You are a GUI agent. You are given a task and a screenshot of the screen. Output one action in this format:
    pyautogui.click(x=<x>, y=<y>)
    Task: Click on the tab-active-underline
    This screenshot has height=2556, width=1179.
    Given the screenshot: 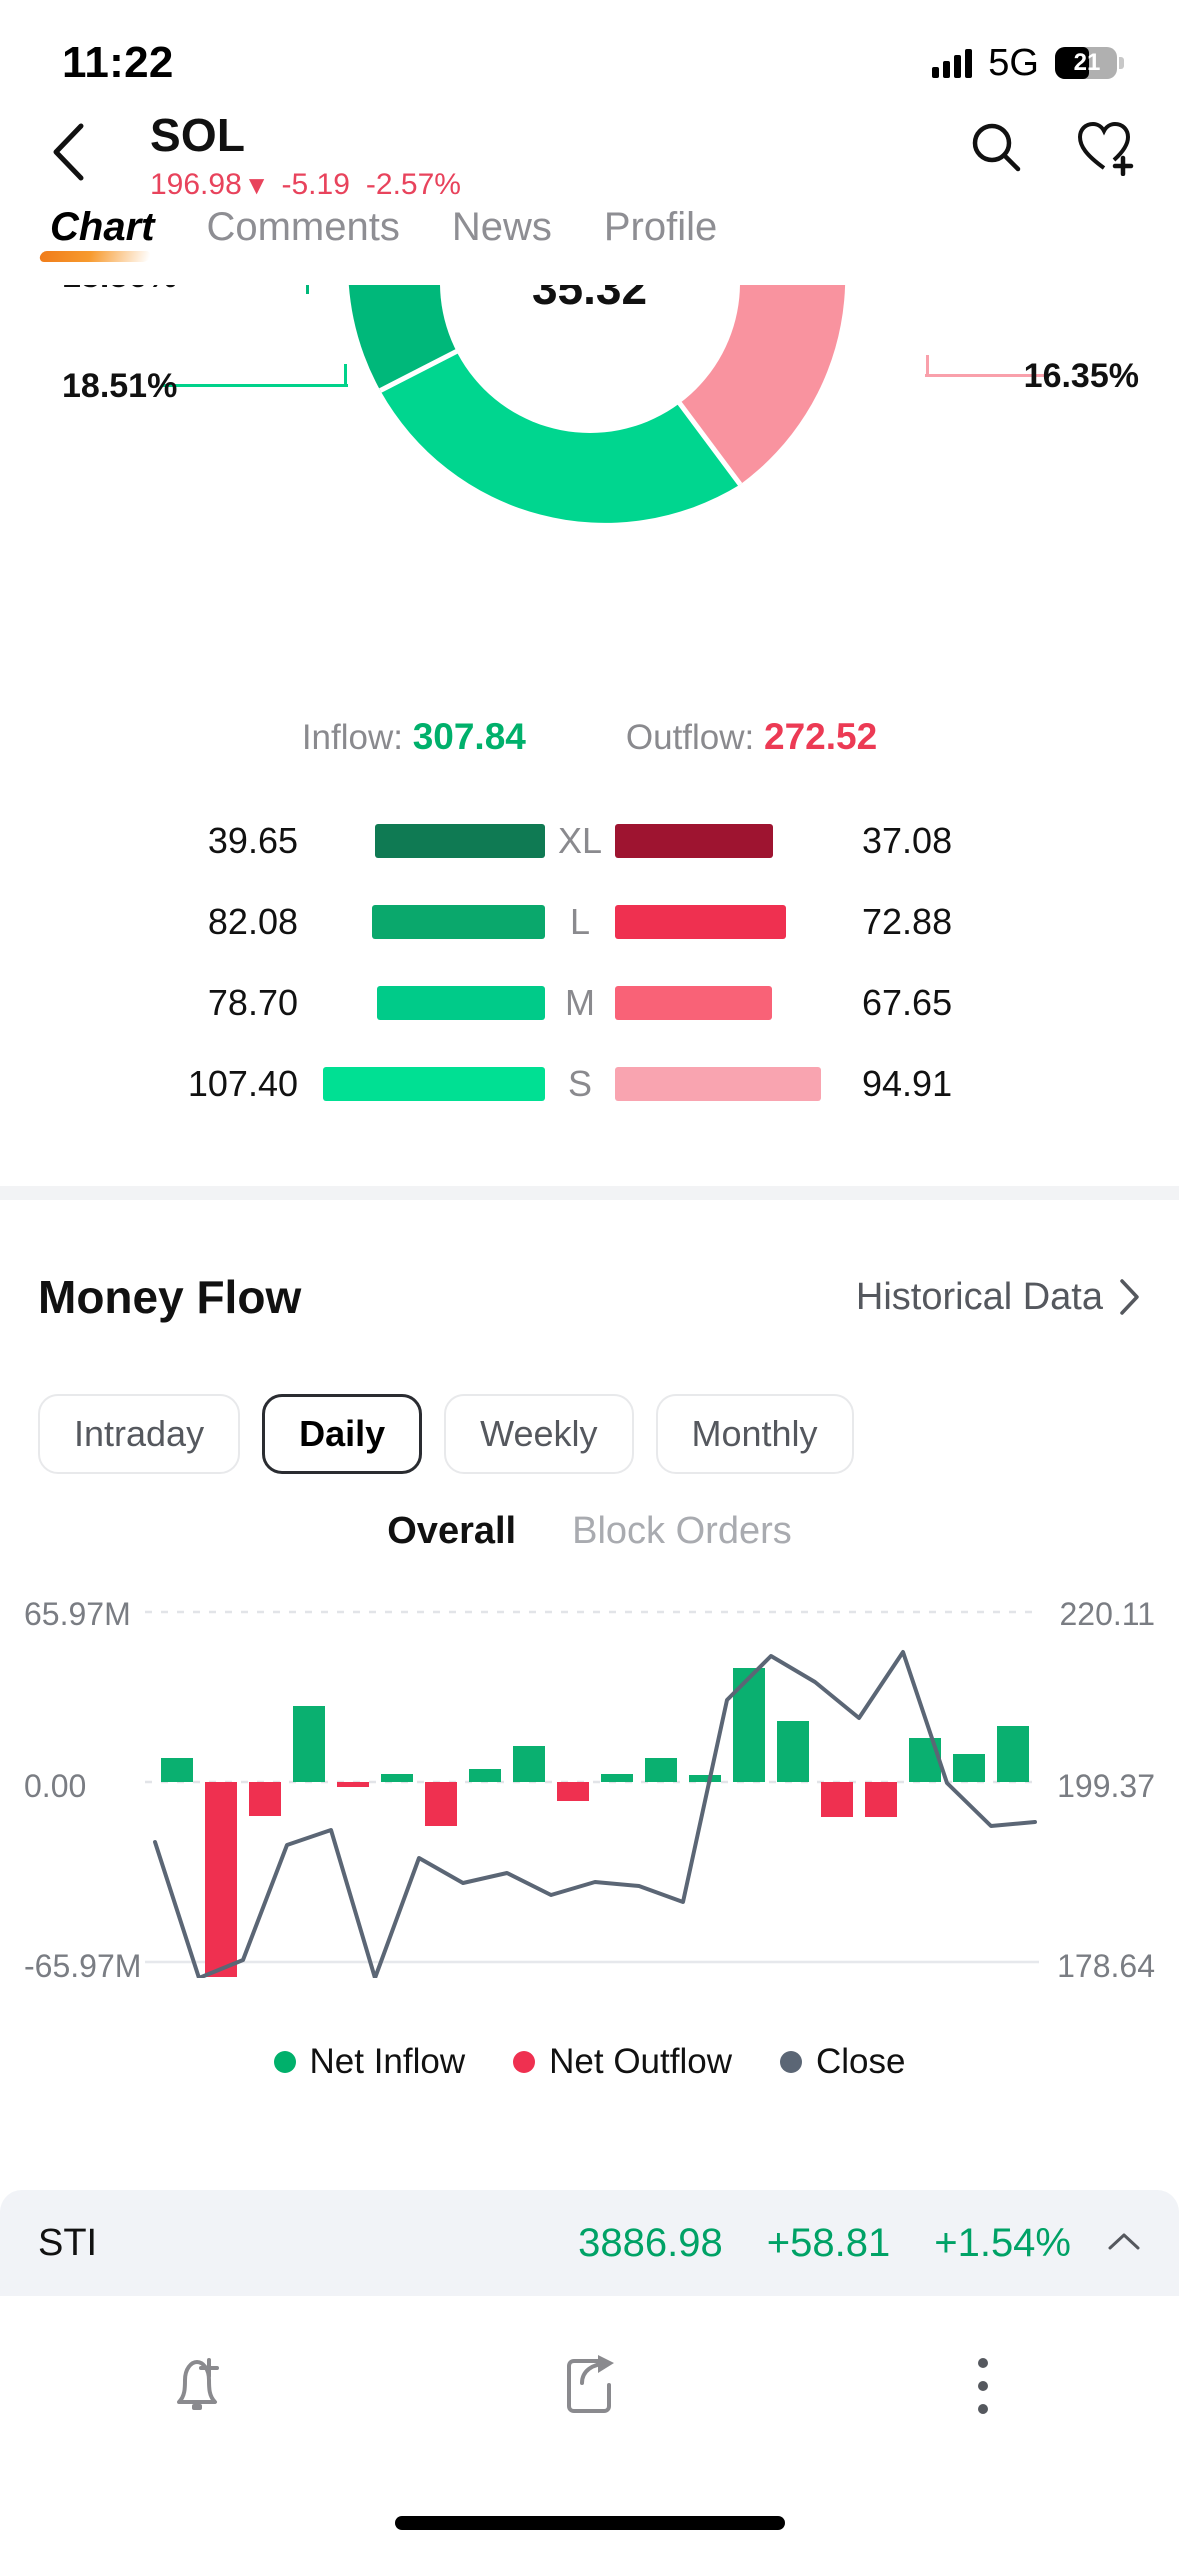 What is the action you would take?
    pyautogui.click(x=95, y=256)
    